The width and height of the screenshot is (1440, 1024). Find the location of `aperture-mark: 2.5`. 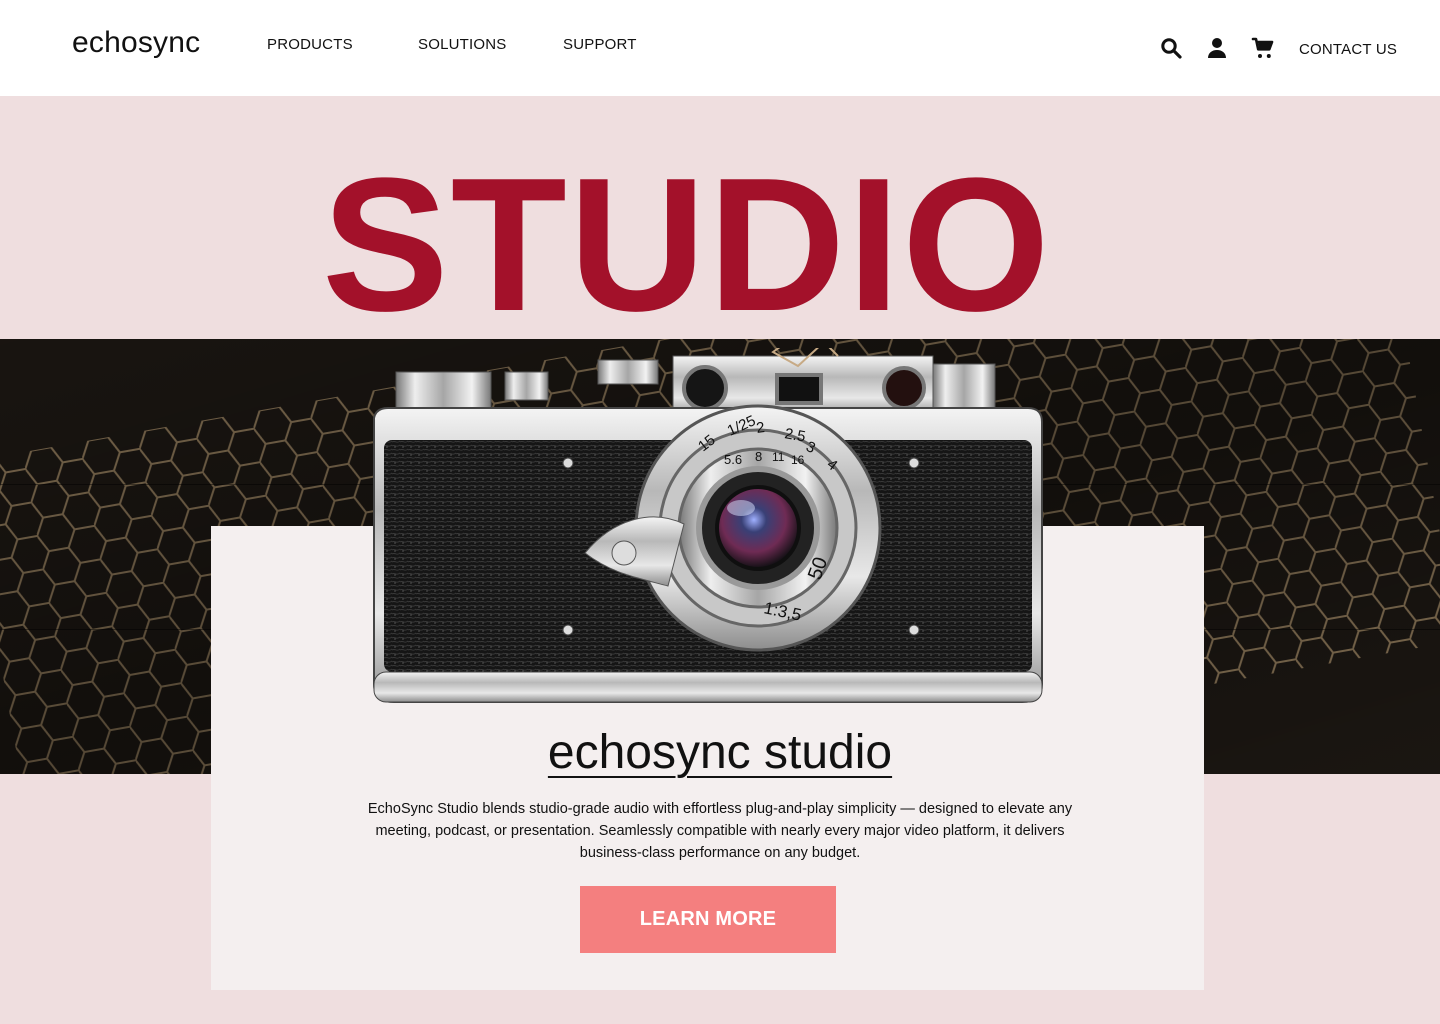

aperture-mark: 2.5 is located at coordinates (794, 435).